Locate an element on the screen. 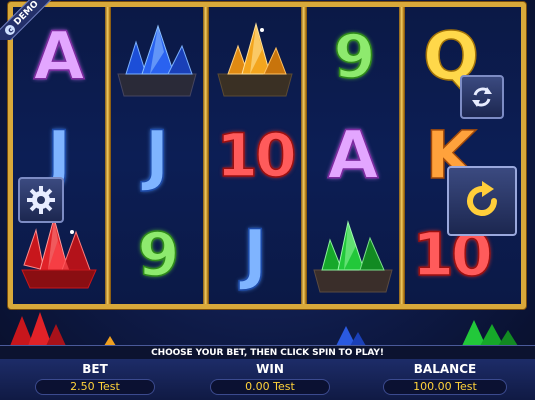  autoplay-button is located at coordinates (482, 97).